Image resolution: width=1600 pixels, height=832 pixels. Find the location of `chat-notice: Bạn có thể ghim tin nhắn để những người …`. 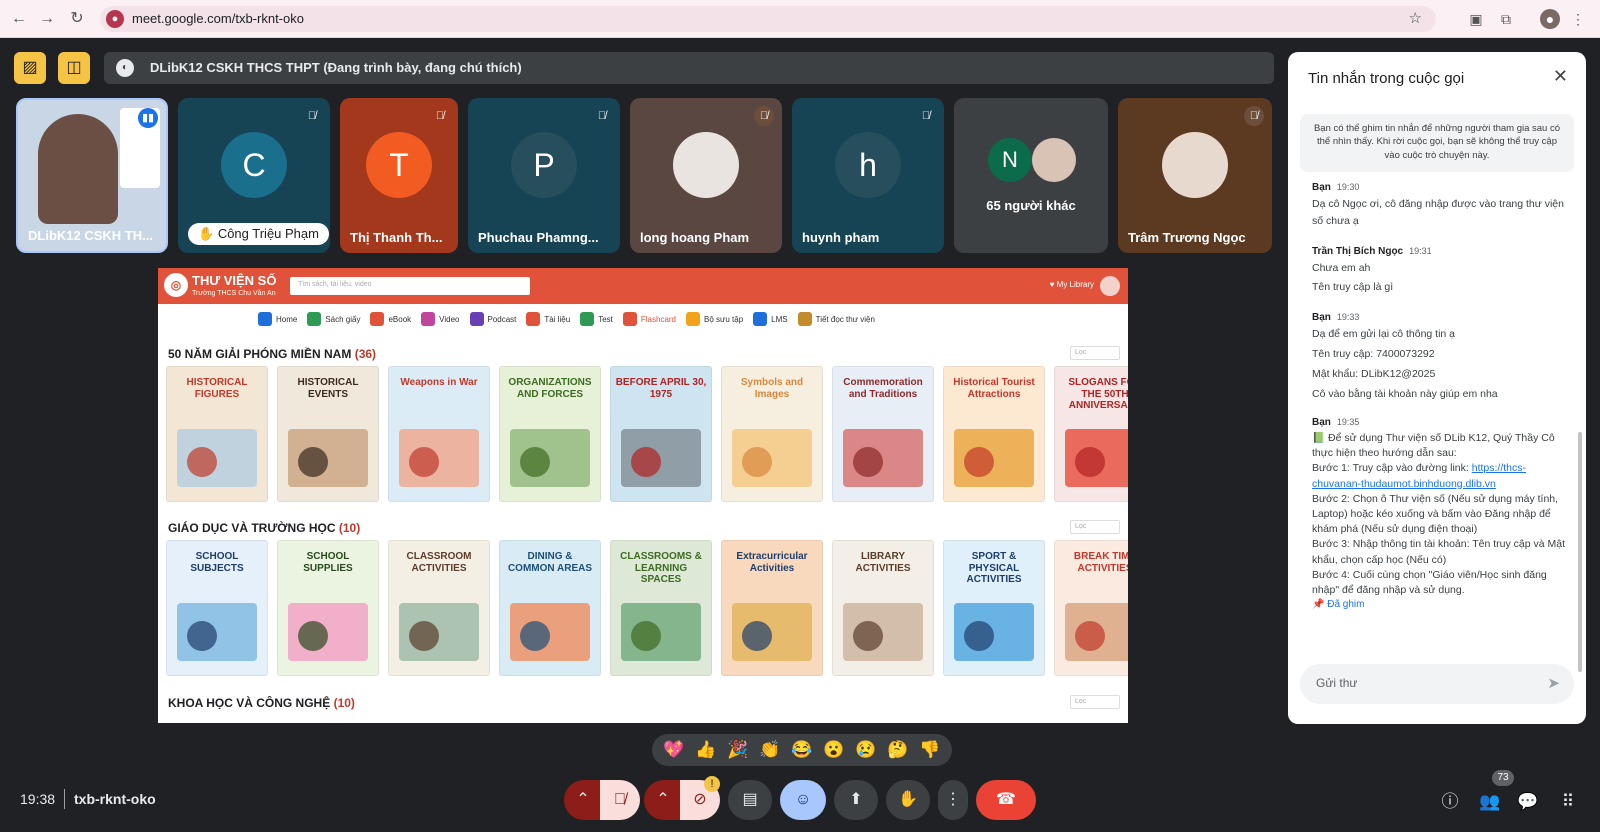

chat-notice: Bạn có thể ghim tin nhắn để những người … is located at coordinates (1437, 143).